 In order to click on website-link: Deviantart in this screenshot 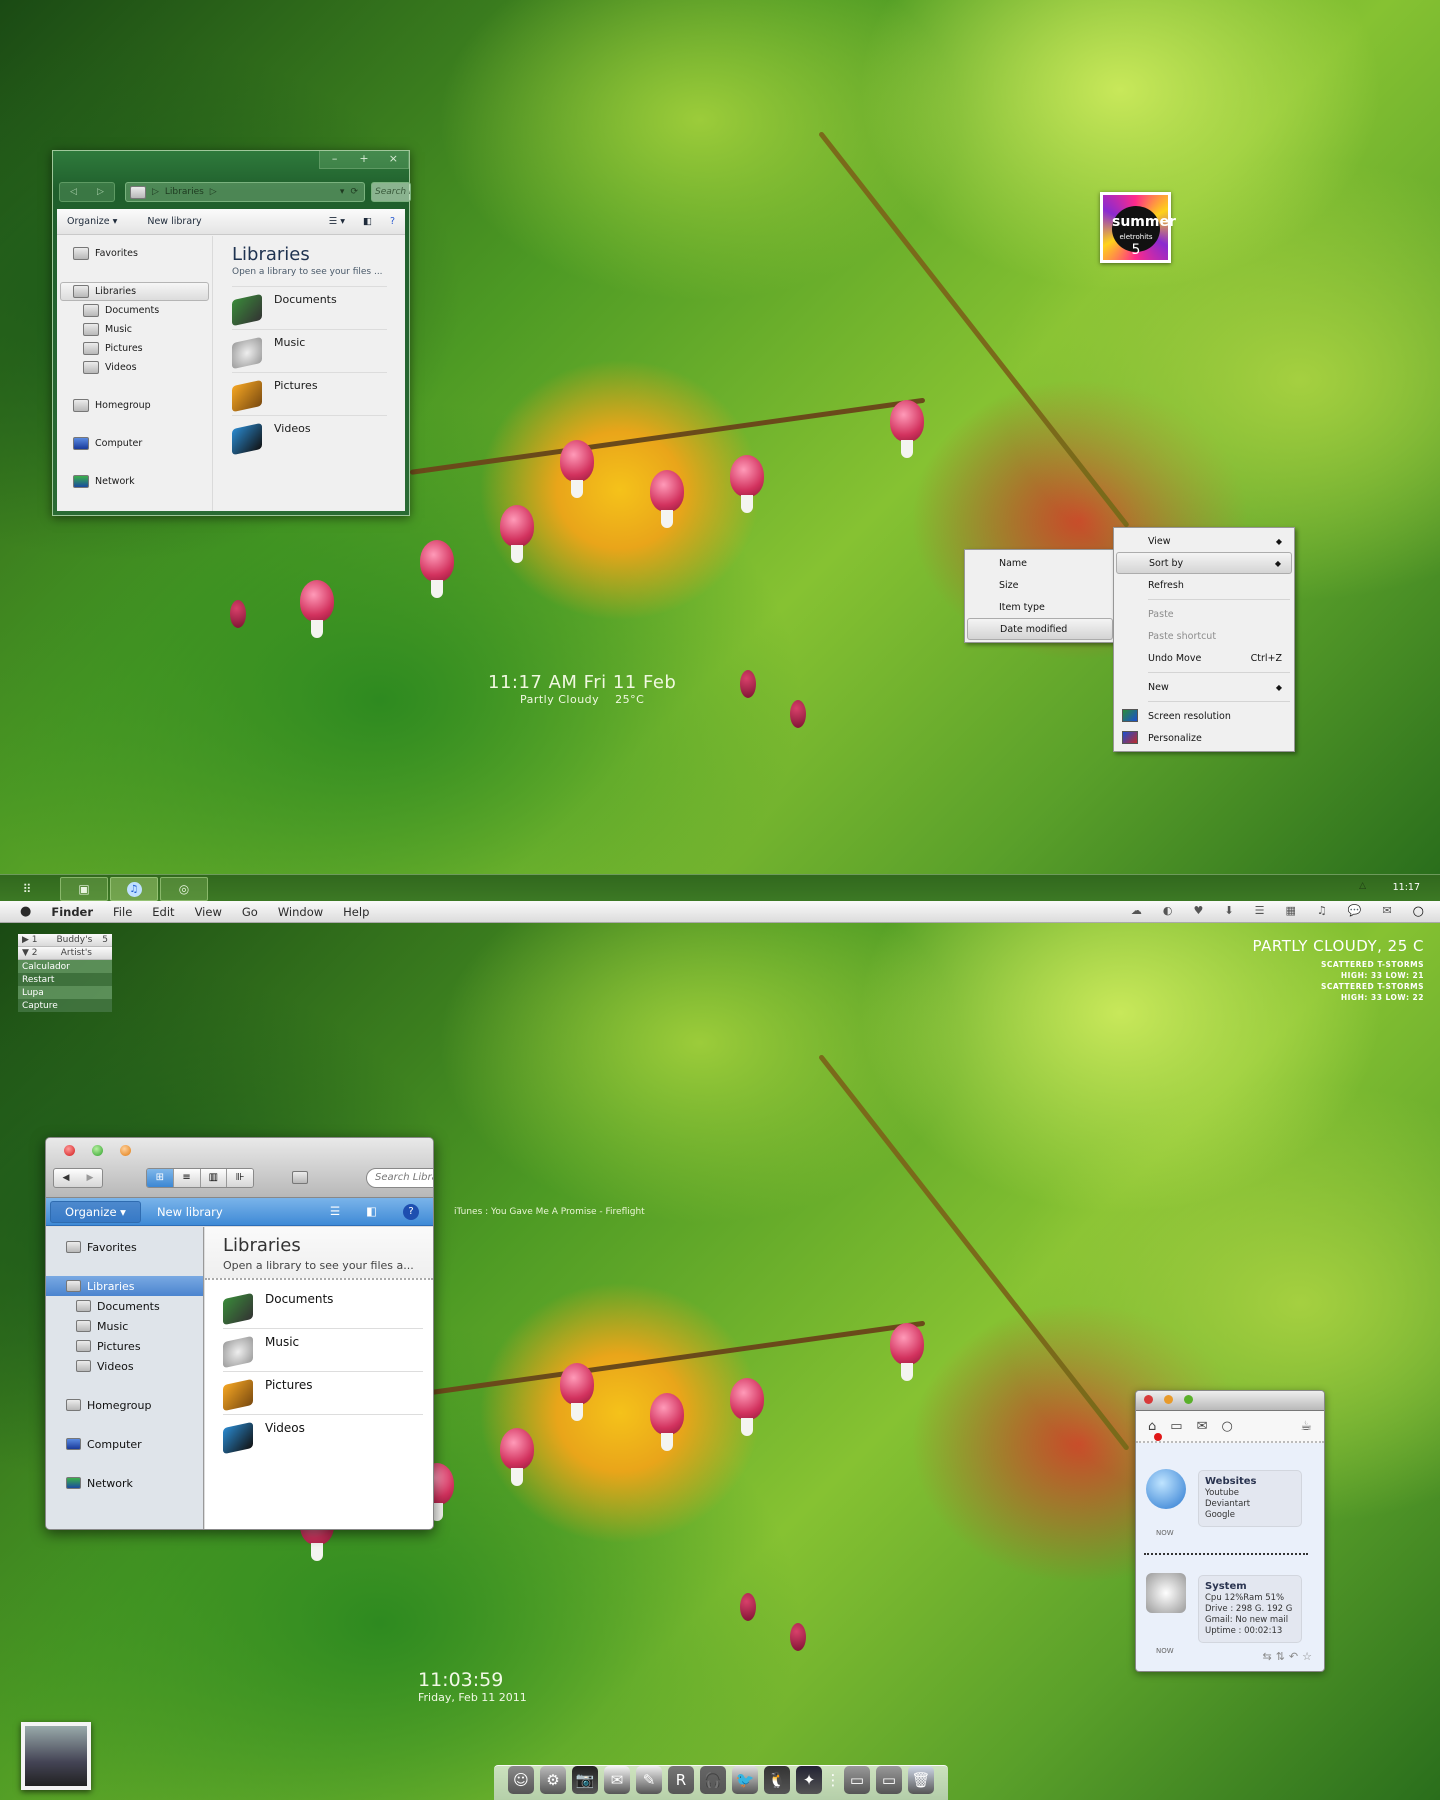, I will do `click(1250, 1504)`.